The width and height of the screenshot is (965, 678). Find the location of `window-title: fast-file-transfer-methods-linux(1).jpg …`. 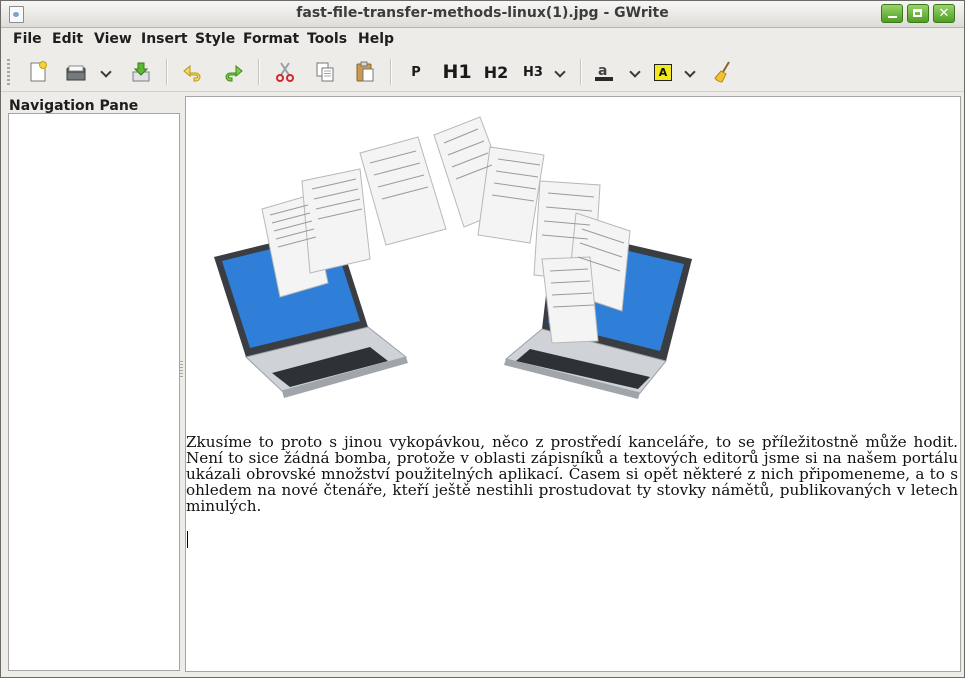

window-title: fast-file-transfer-methods-linux(1).jpg … is located at coordinates (482, 13).